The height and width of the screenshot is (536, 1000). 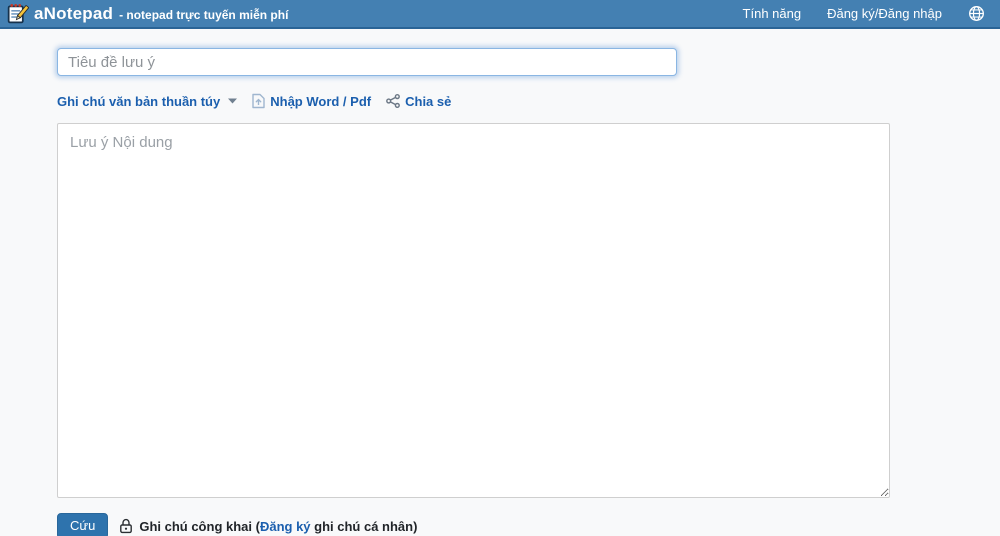 I want to click on language-globe-icon, so click(x=976, y=13).